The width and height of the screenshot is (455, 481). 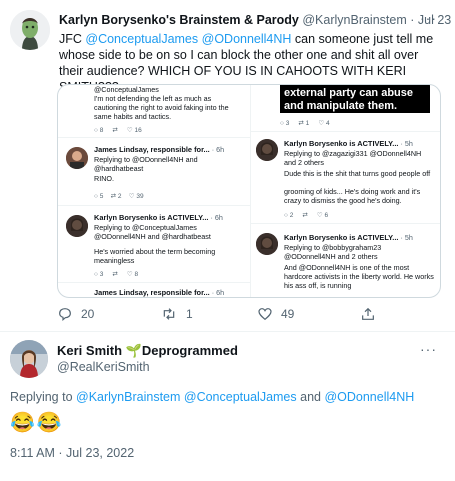 What do you see at coordinates (189, 314) in the screenshot?
I see `retweet-count: 1` at bounding box center [189, 314].